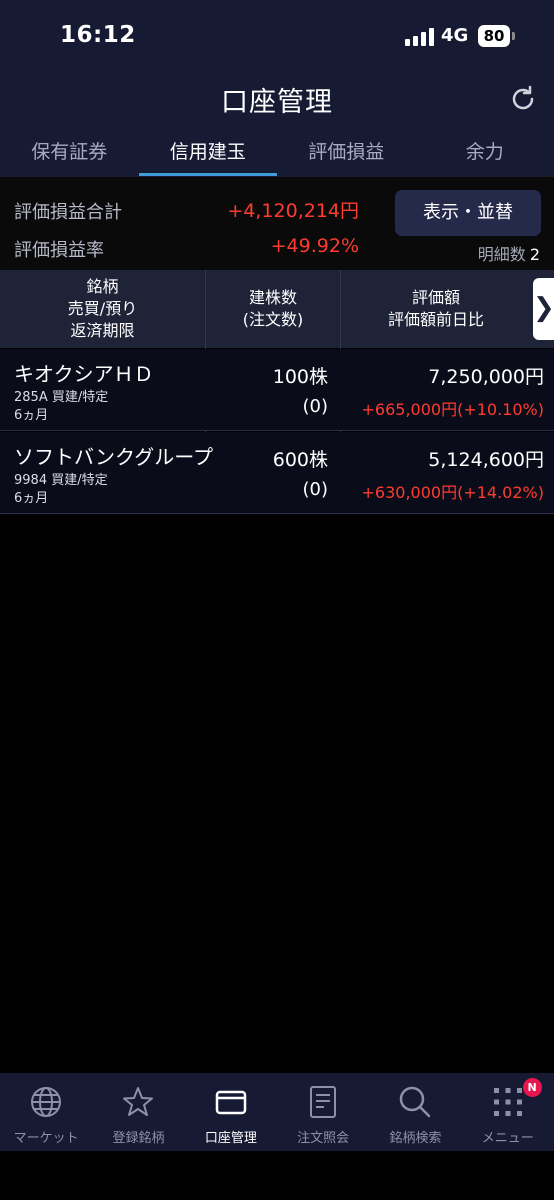 The image size is (554, 1200). I want to click on total-pl-value: +4,120,214円, so click(293, 211).